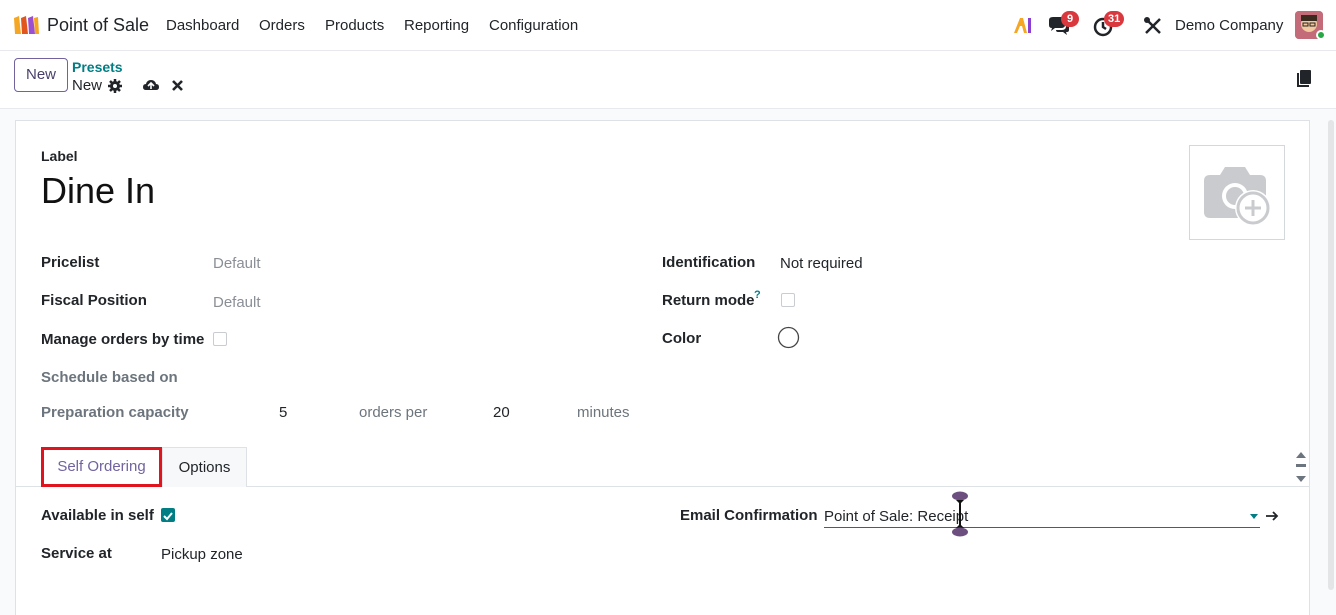 Image resolution: width=1336 pixels, height=615 pixels. Describe the element at coordinates (177, 85) in the screenshot. I see `discard-icon` at that location.